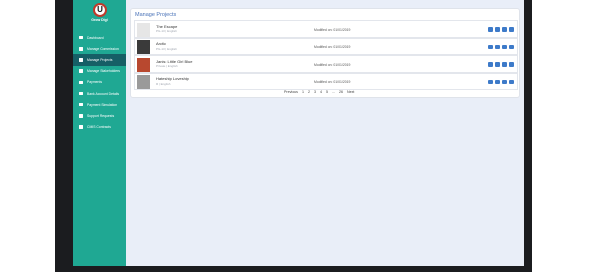  I want to click on pagination-page: 1, so click(303, 92).